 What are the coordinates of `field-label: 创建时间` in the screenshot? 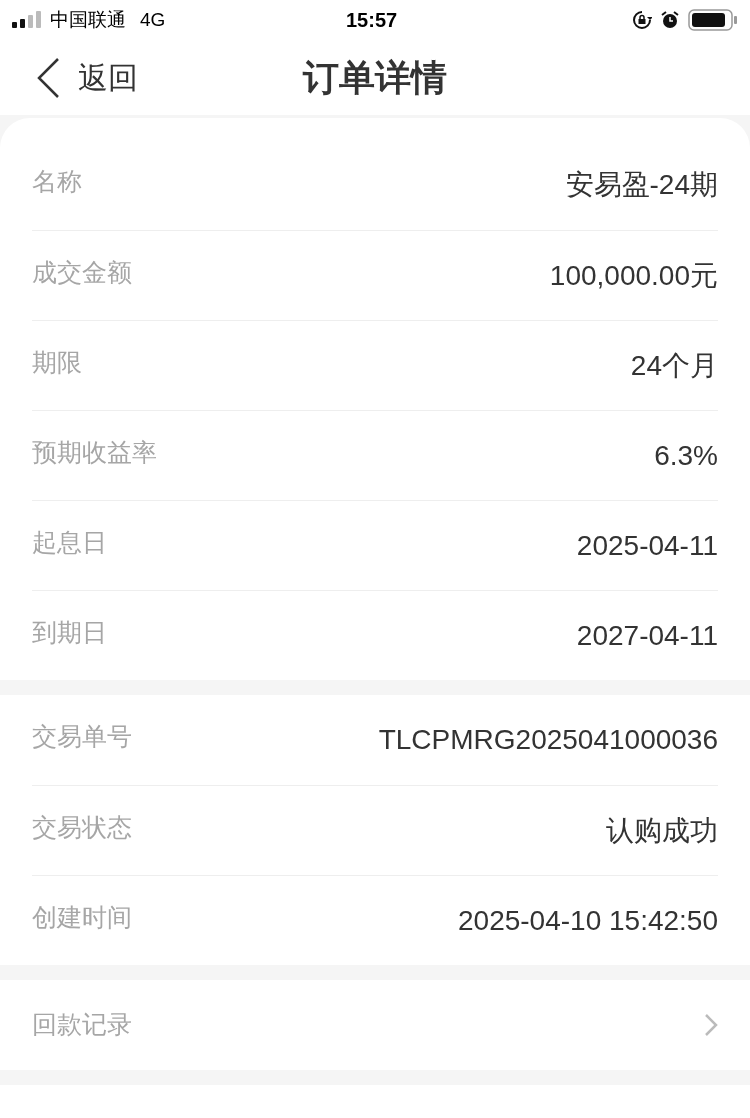 It's located at (82, 917).